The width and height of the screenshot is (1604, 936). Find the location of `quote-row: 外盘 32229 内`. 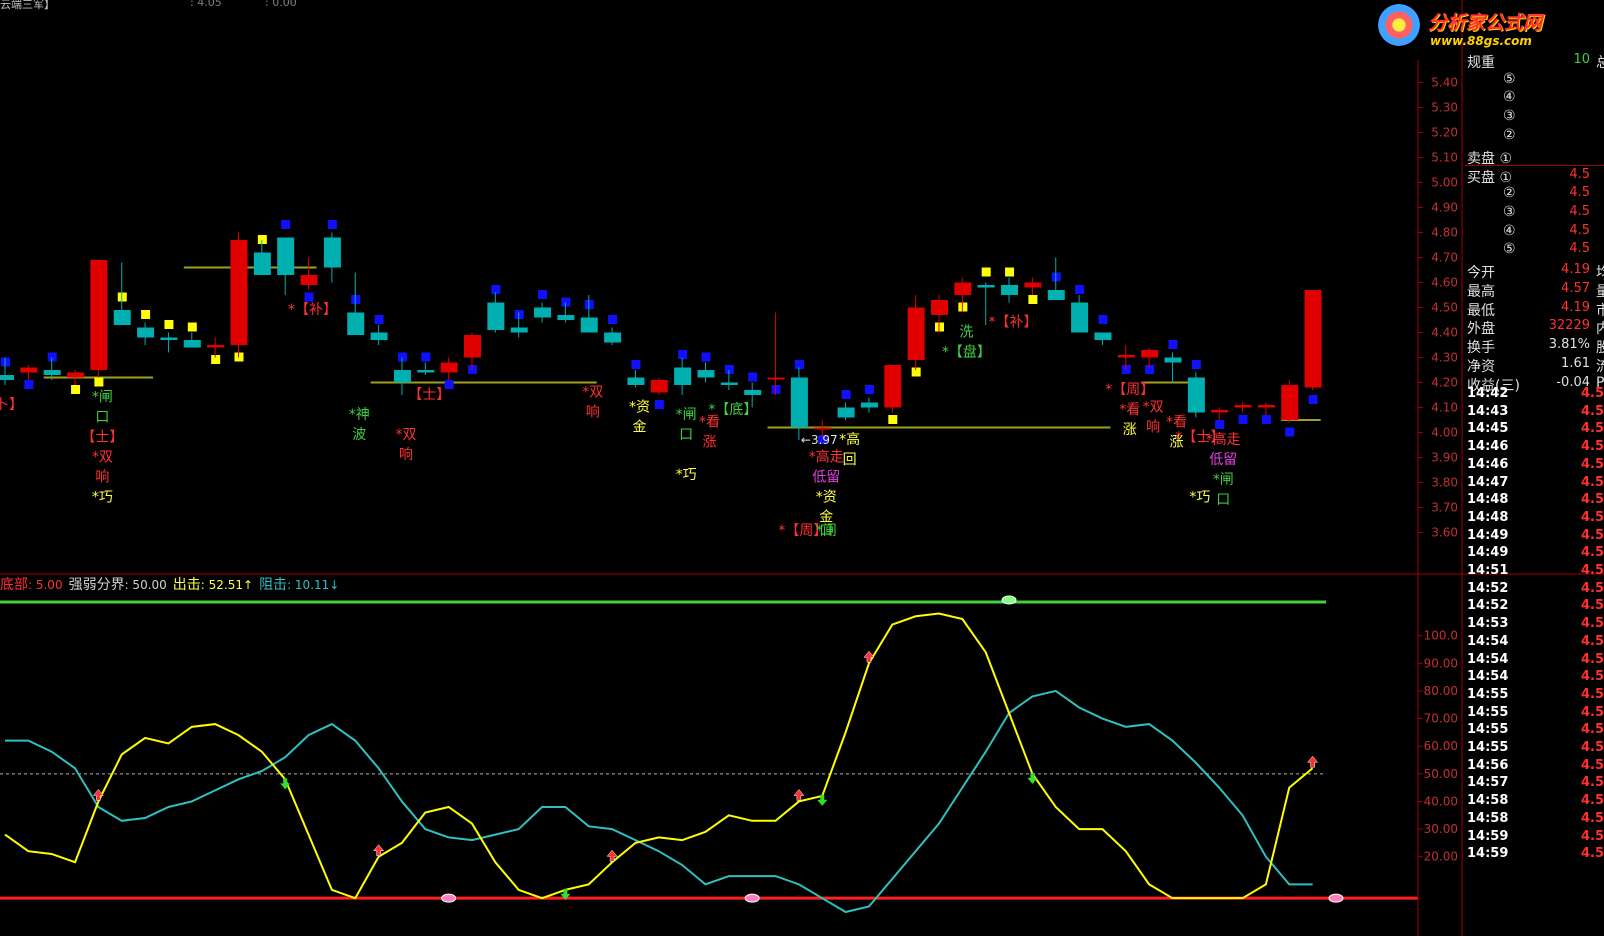

quote-row: 外盘 32229 内 is located at coordinates (1534, 327).